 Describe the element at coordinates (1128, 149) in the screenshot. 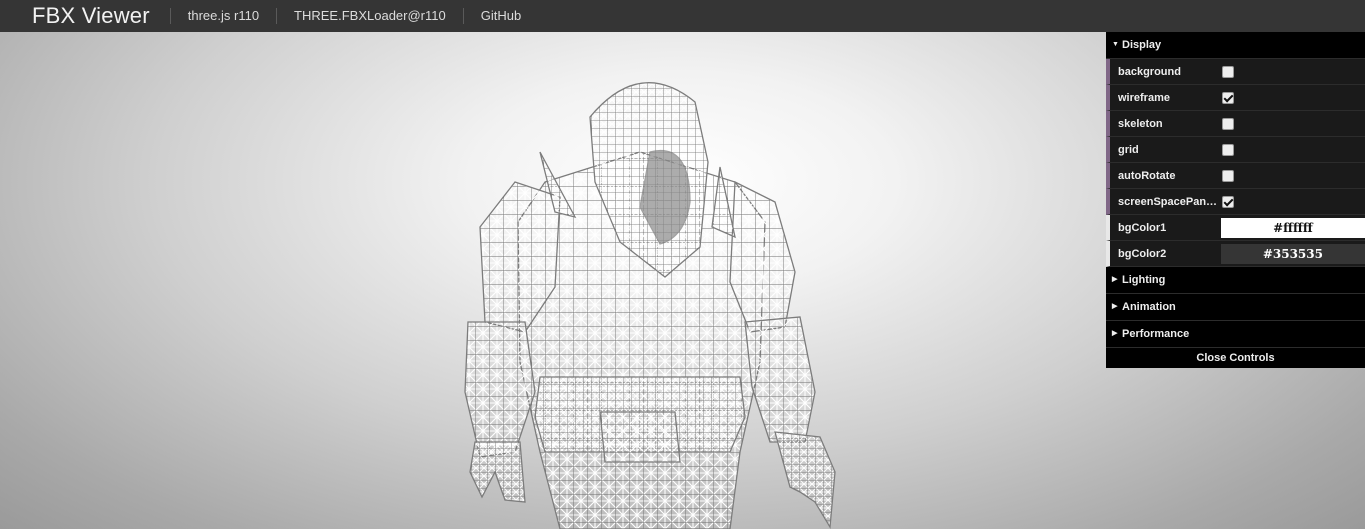

I see `control-label: grid` at that location.